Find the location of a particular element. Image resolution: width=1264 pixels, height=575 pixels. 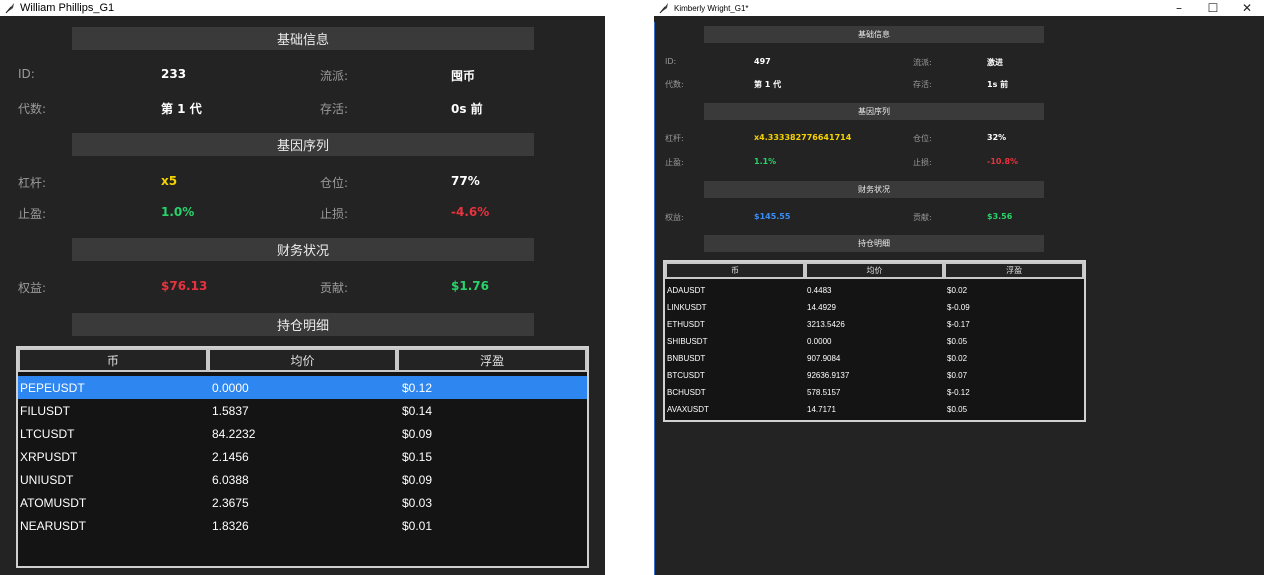

minimize-icon: – is located at coordinates (1179, 8).